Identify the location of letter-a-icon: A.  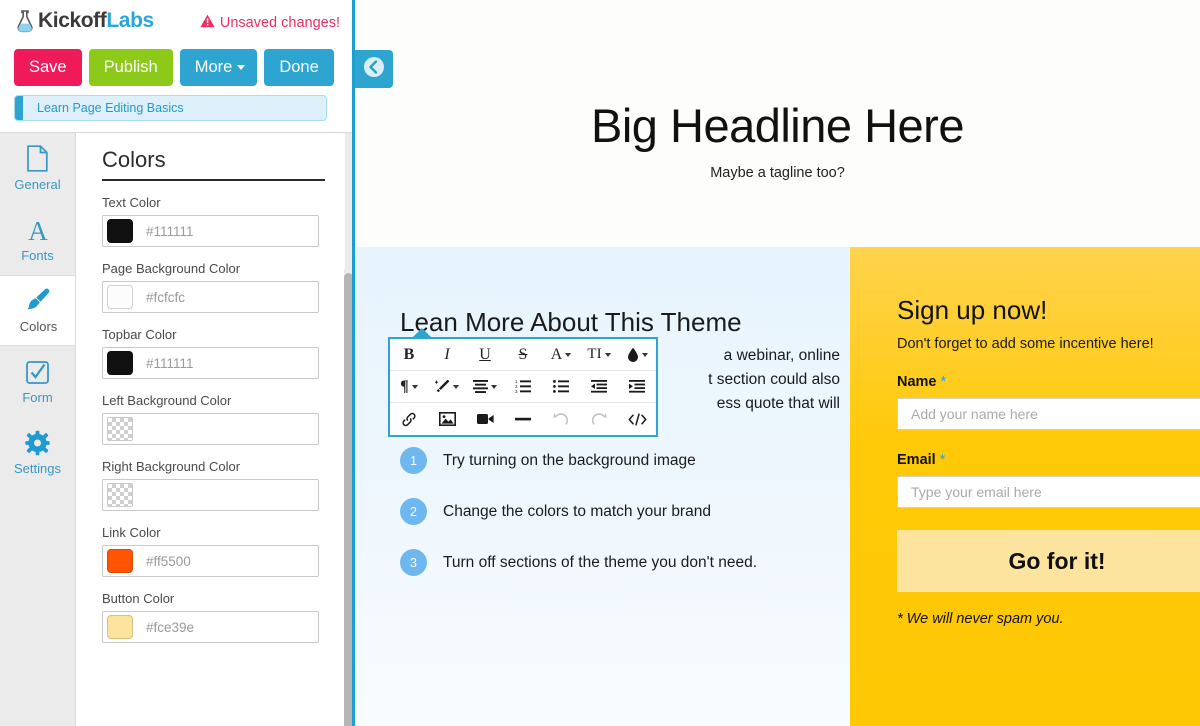
(38, 229).